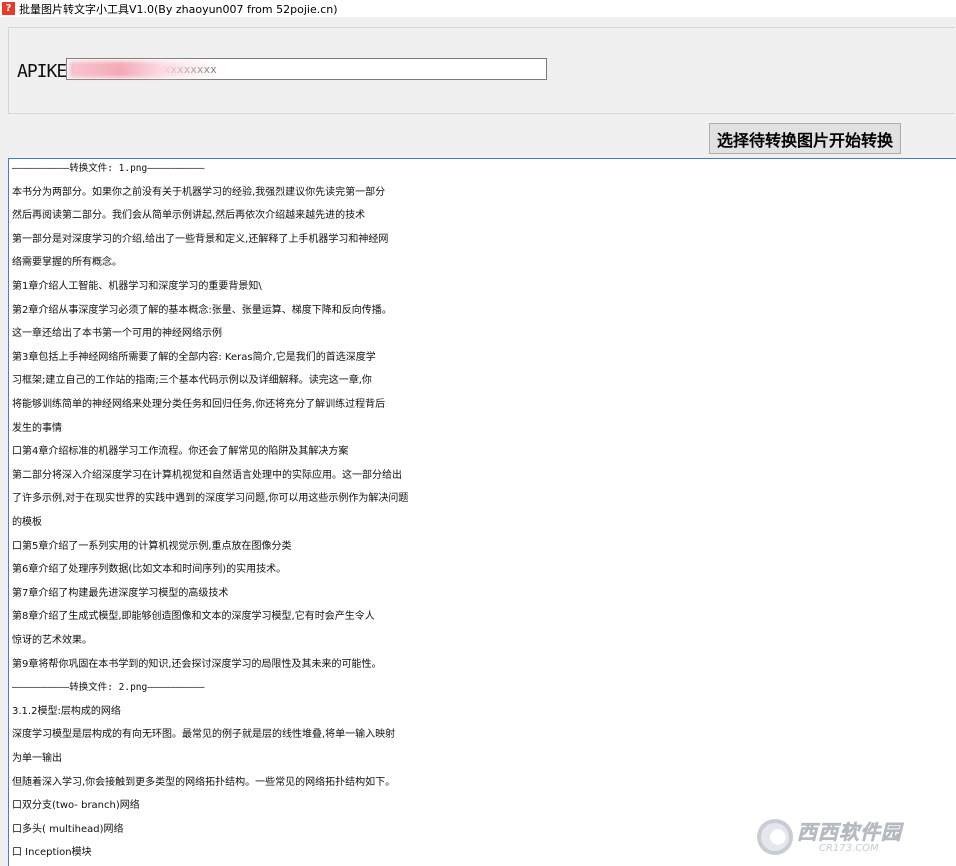 The height and width of the screenshot is (866, 956). What do you see at coordinates (66, 711) in the screenshot?
I see `output-line: 3.1.2模型:层构成的网络` at bounding box center [66, 711].